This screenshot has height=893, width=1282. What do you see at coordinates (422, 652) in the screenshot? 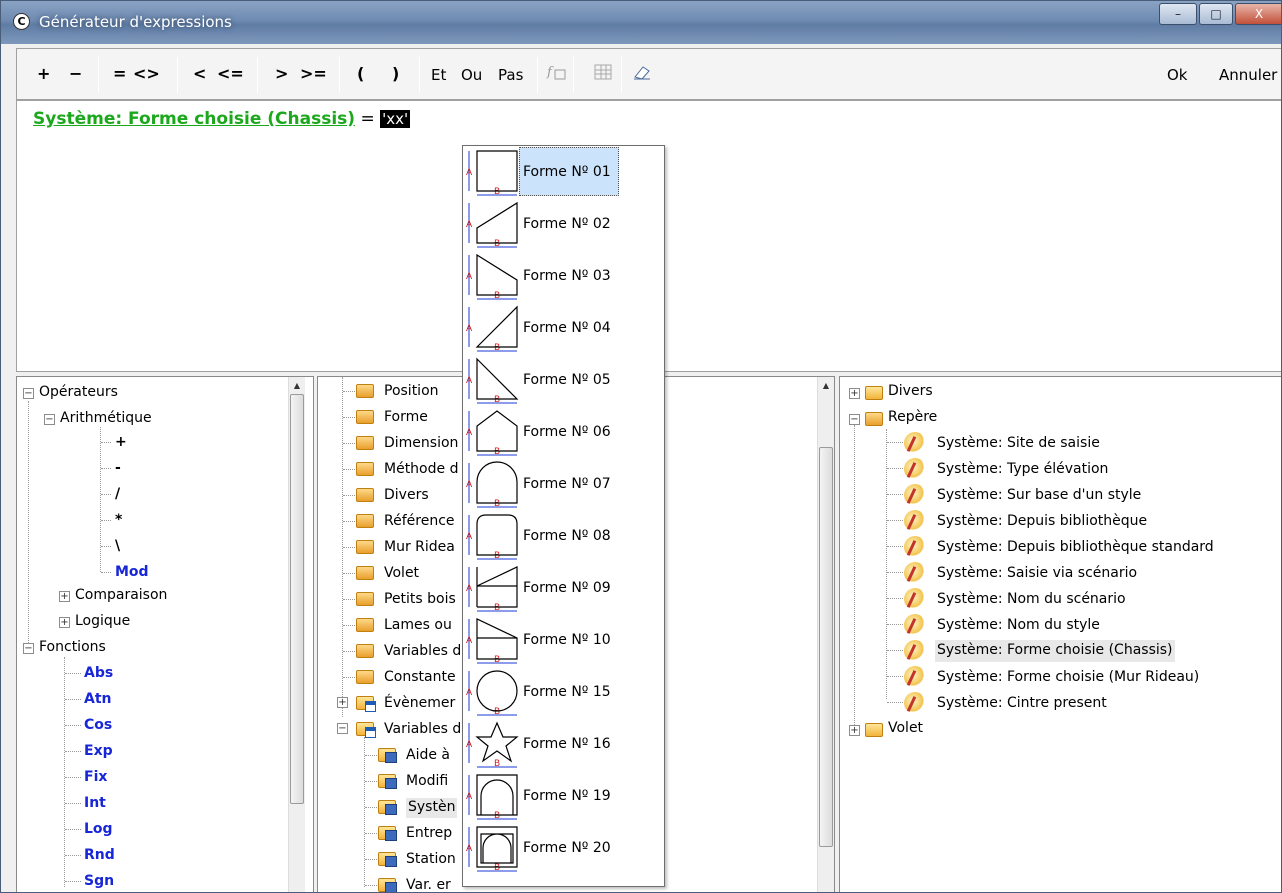
I see `tree-item-variables: Variables d` at bounding box center [422, 652].